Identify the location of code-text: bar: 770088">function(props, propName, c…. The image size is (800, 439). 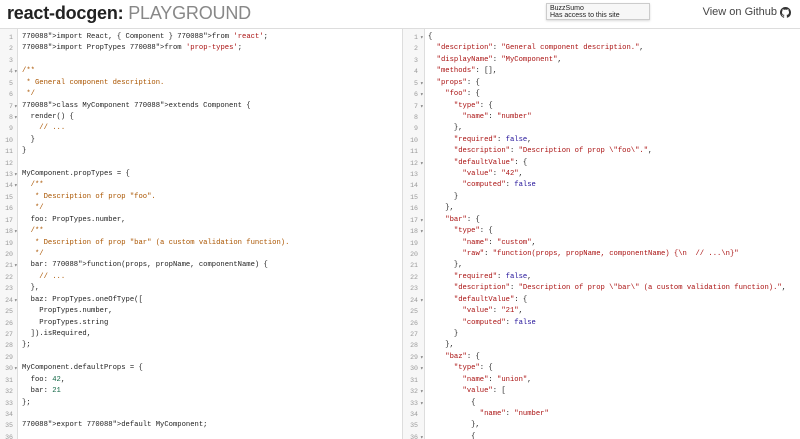
(145, 265).